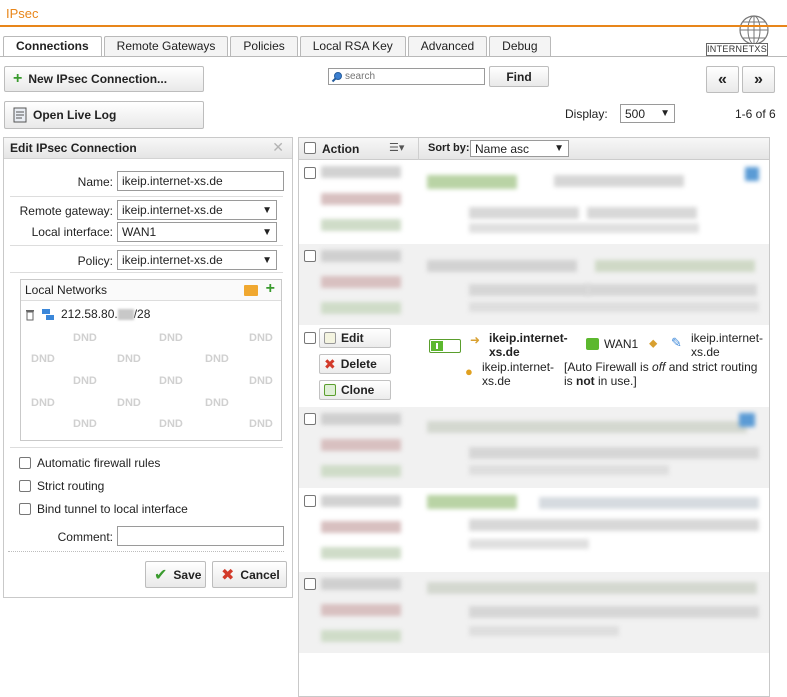 The height and width of the screenshot is (697, 787). I want to click on sort-select: Name asc ▼, so click(519, 148).